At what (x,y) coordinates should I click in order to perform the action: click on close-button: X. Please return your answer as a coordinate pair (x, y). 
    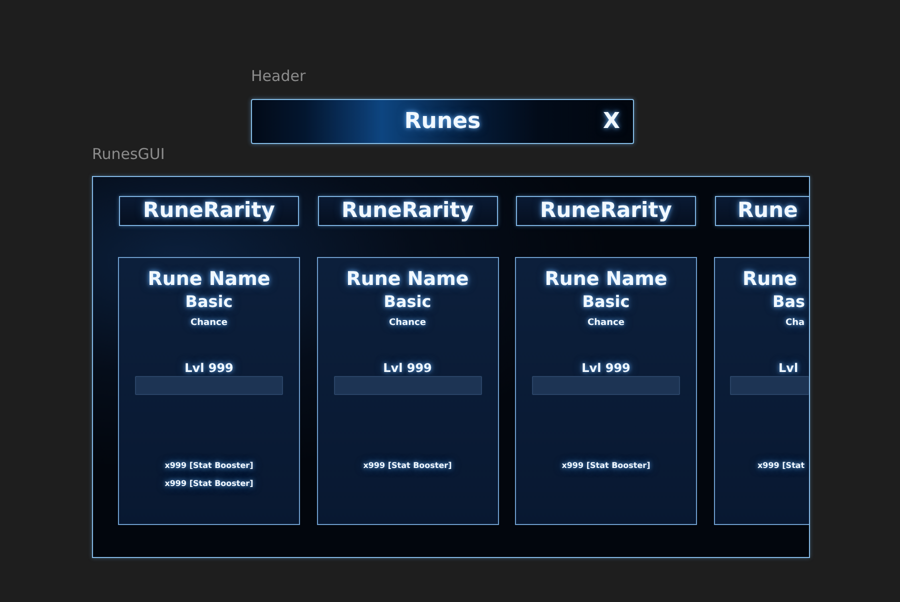
    Looking at the image, I should click on (611, 121).